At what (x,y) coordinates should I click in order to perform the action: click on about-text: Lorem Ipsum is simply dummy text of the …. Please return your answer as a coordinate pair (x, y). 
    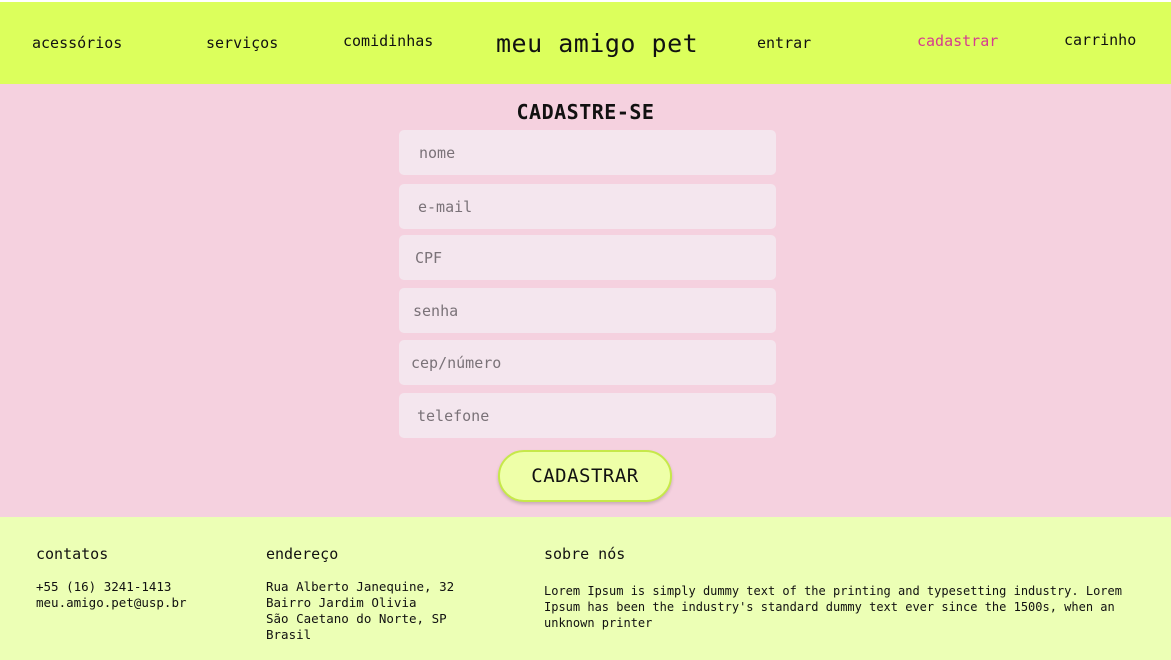
    Looking at the image, I should click on (833, 607).